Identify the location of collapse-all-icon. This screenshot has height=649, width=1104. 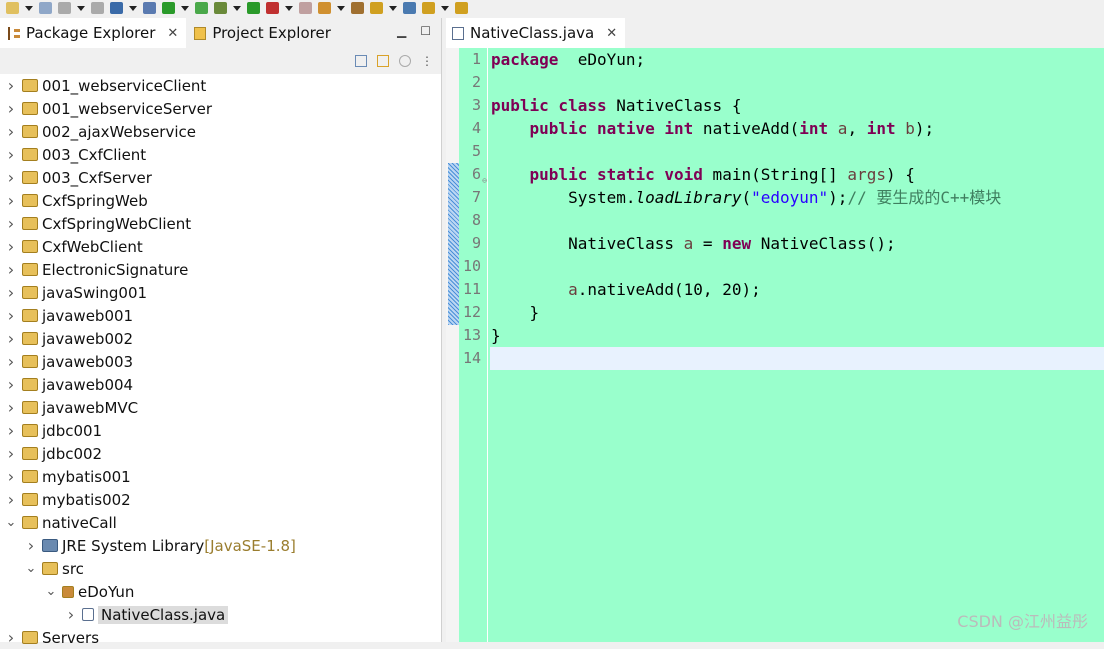
(361, 61).